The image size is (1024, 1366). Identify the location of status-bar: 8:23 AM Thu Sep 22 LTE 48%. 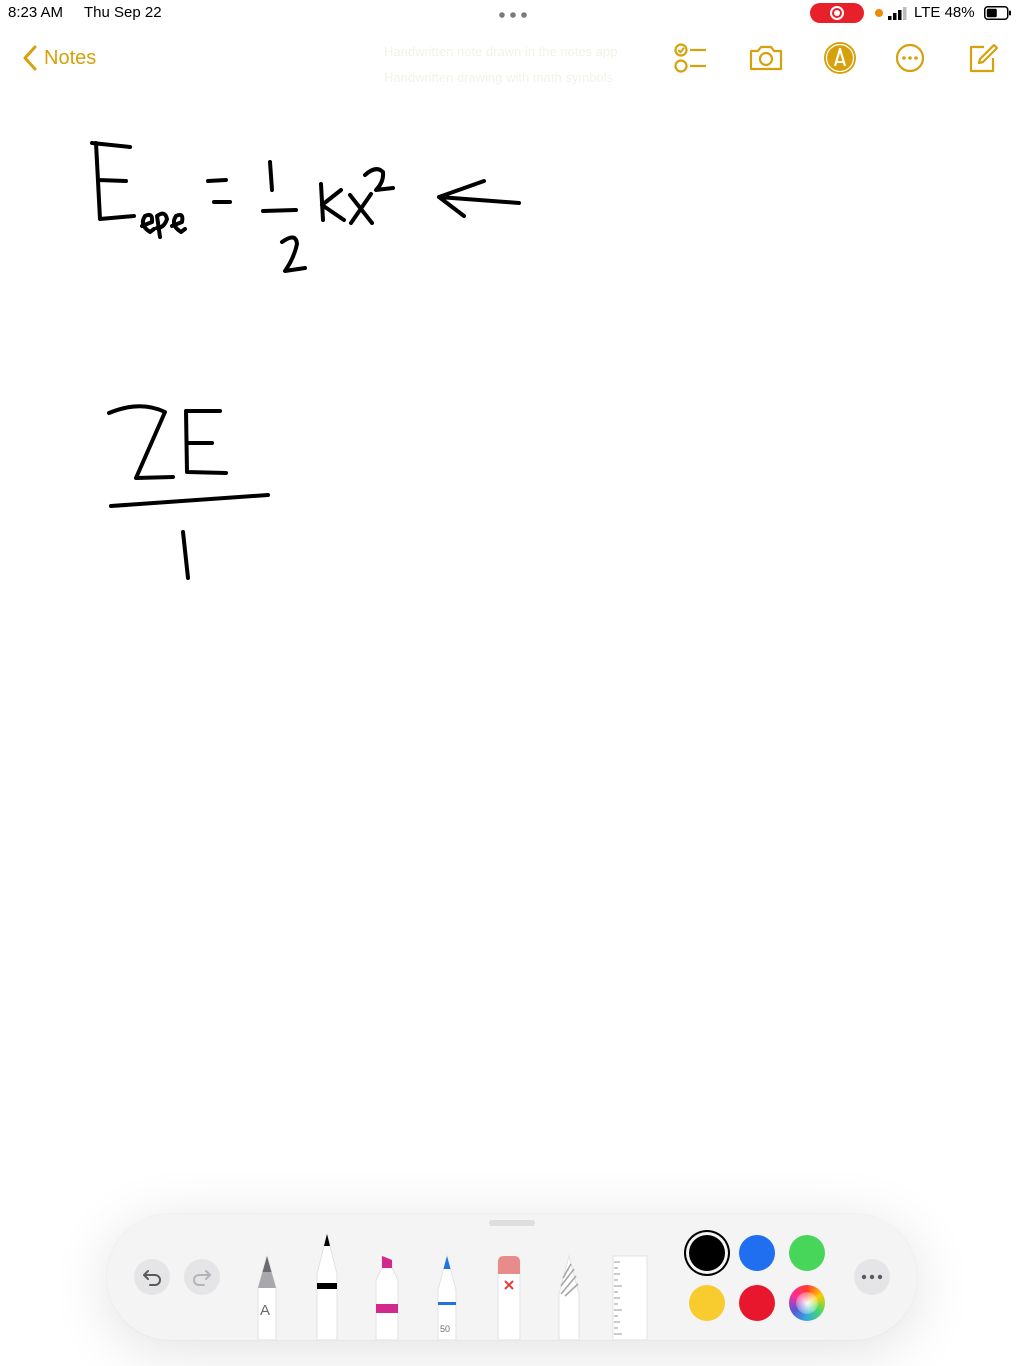
(512, 14).